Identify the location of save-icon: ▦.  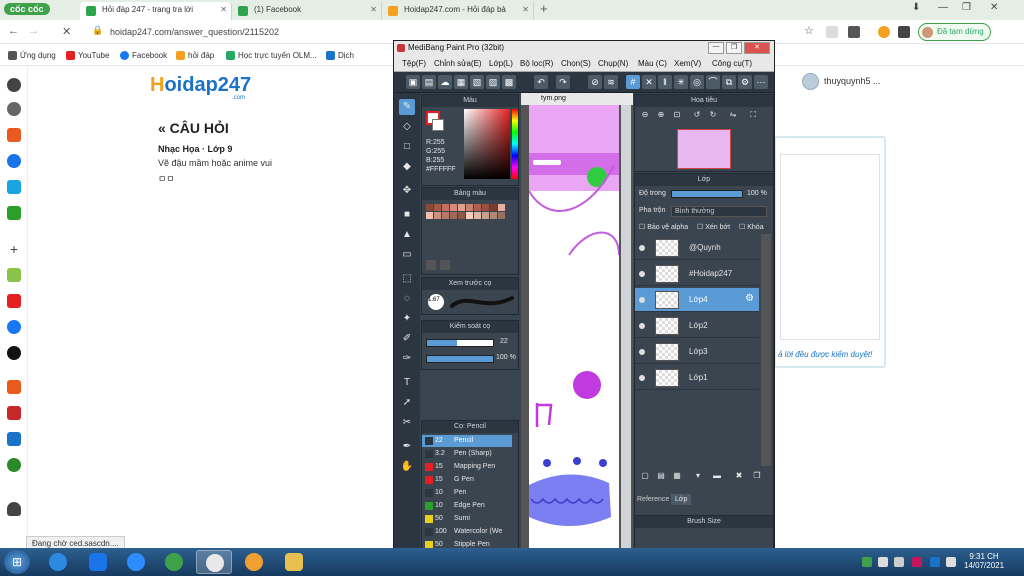
(461, 82).